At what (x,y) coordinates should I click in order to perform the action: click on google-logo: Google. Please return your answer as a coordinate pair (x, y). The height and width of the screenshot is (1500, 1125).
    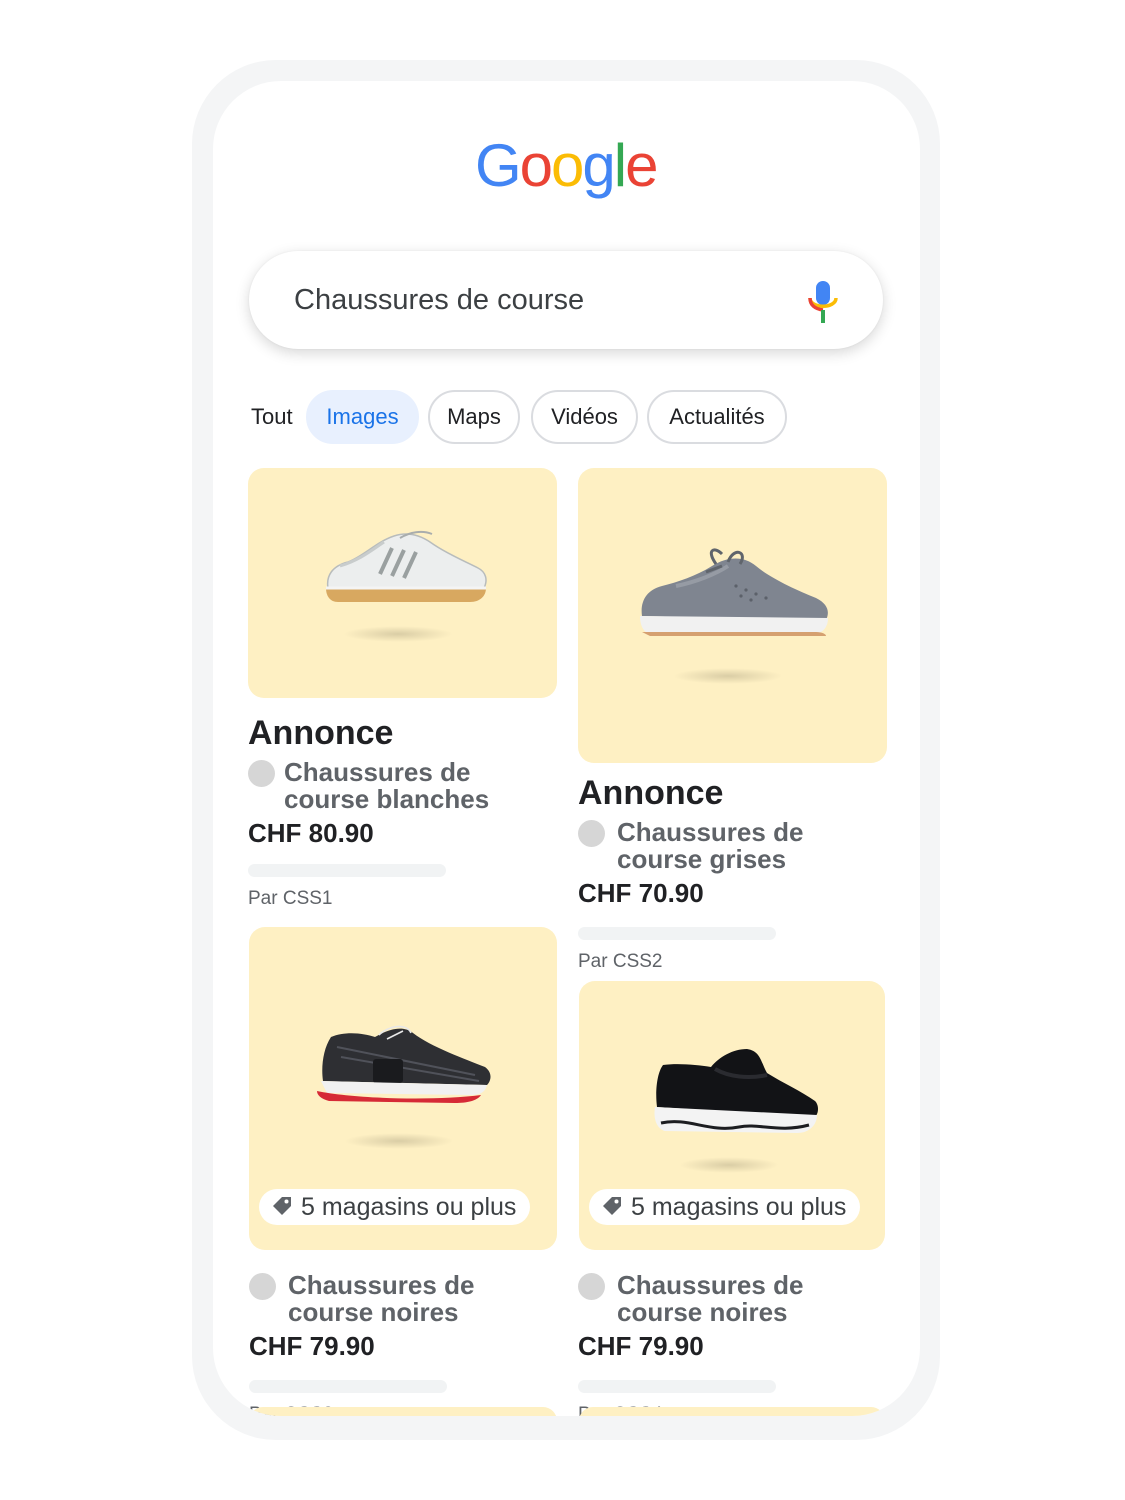
    Looking at the image, I should click on (567, 165).